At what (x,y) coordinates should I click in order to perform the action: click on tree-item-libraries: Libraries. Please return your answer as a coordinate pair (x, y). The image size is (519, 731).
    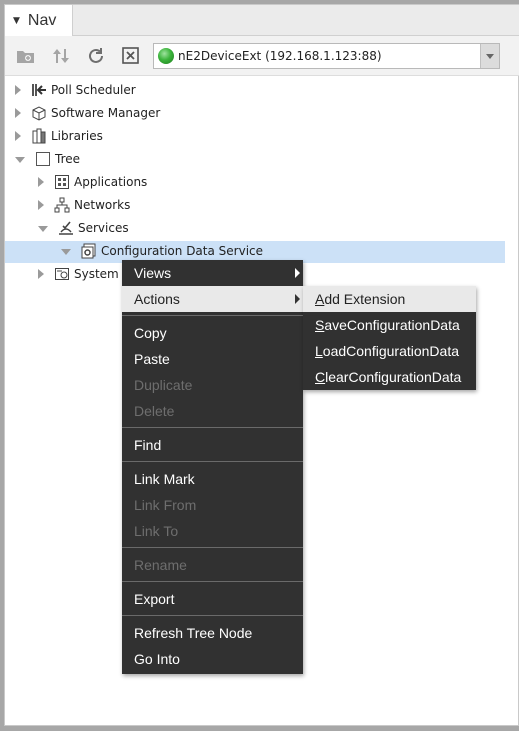
    Looking at the image, I should click on (59, 136).